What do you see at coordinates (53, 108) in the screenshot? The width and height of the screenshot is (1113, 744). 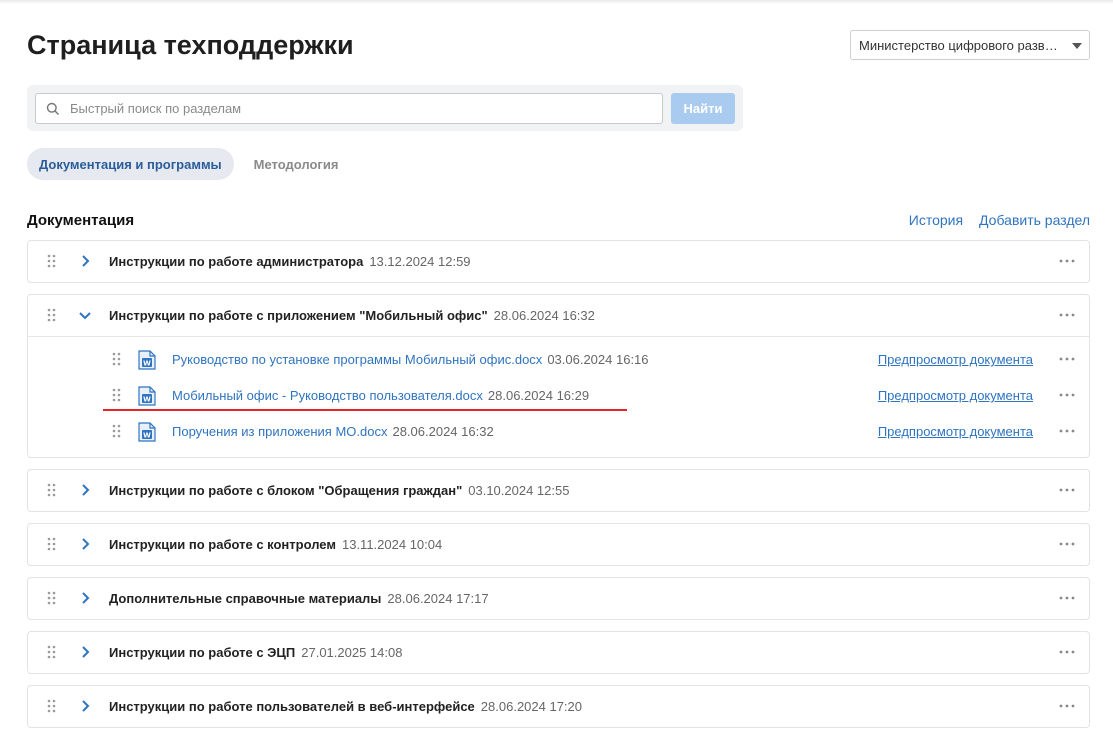 I see `search-icon` at bounding box center [53, 108].